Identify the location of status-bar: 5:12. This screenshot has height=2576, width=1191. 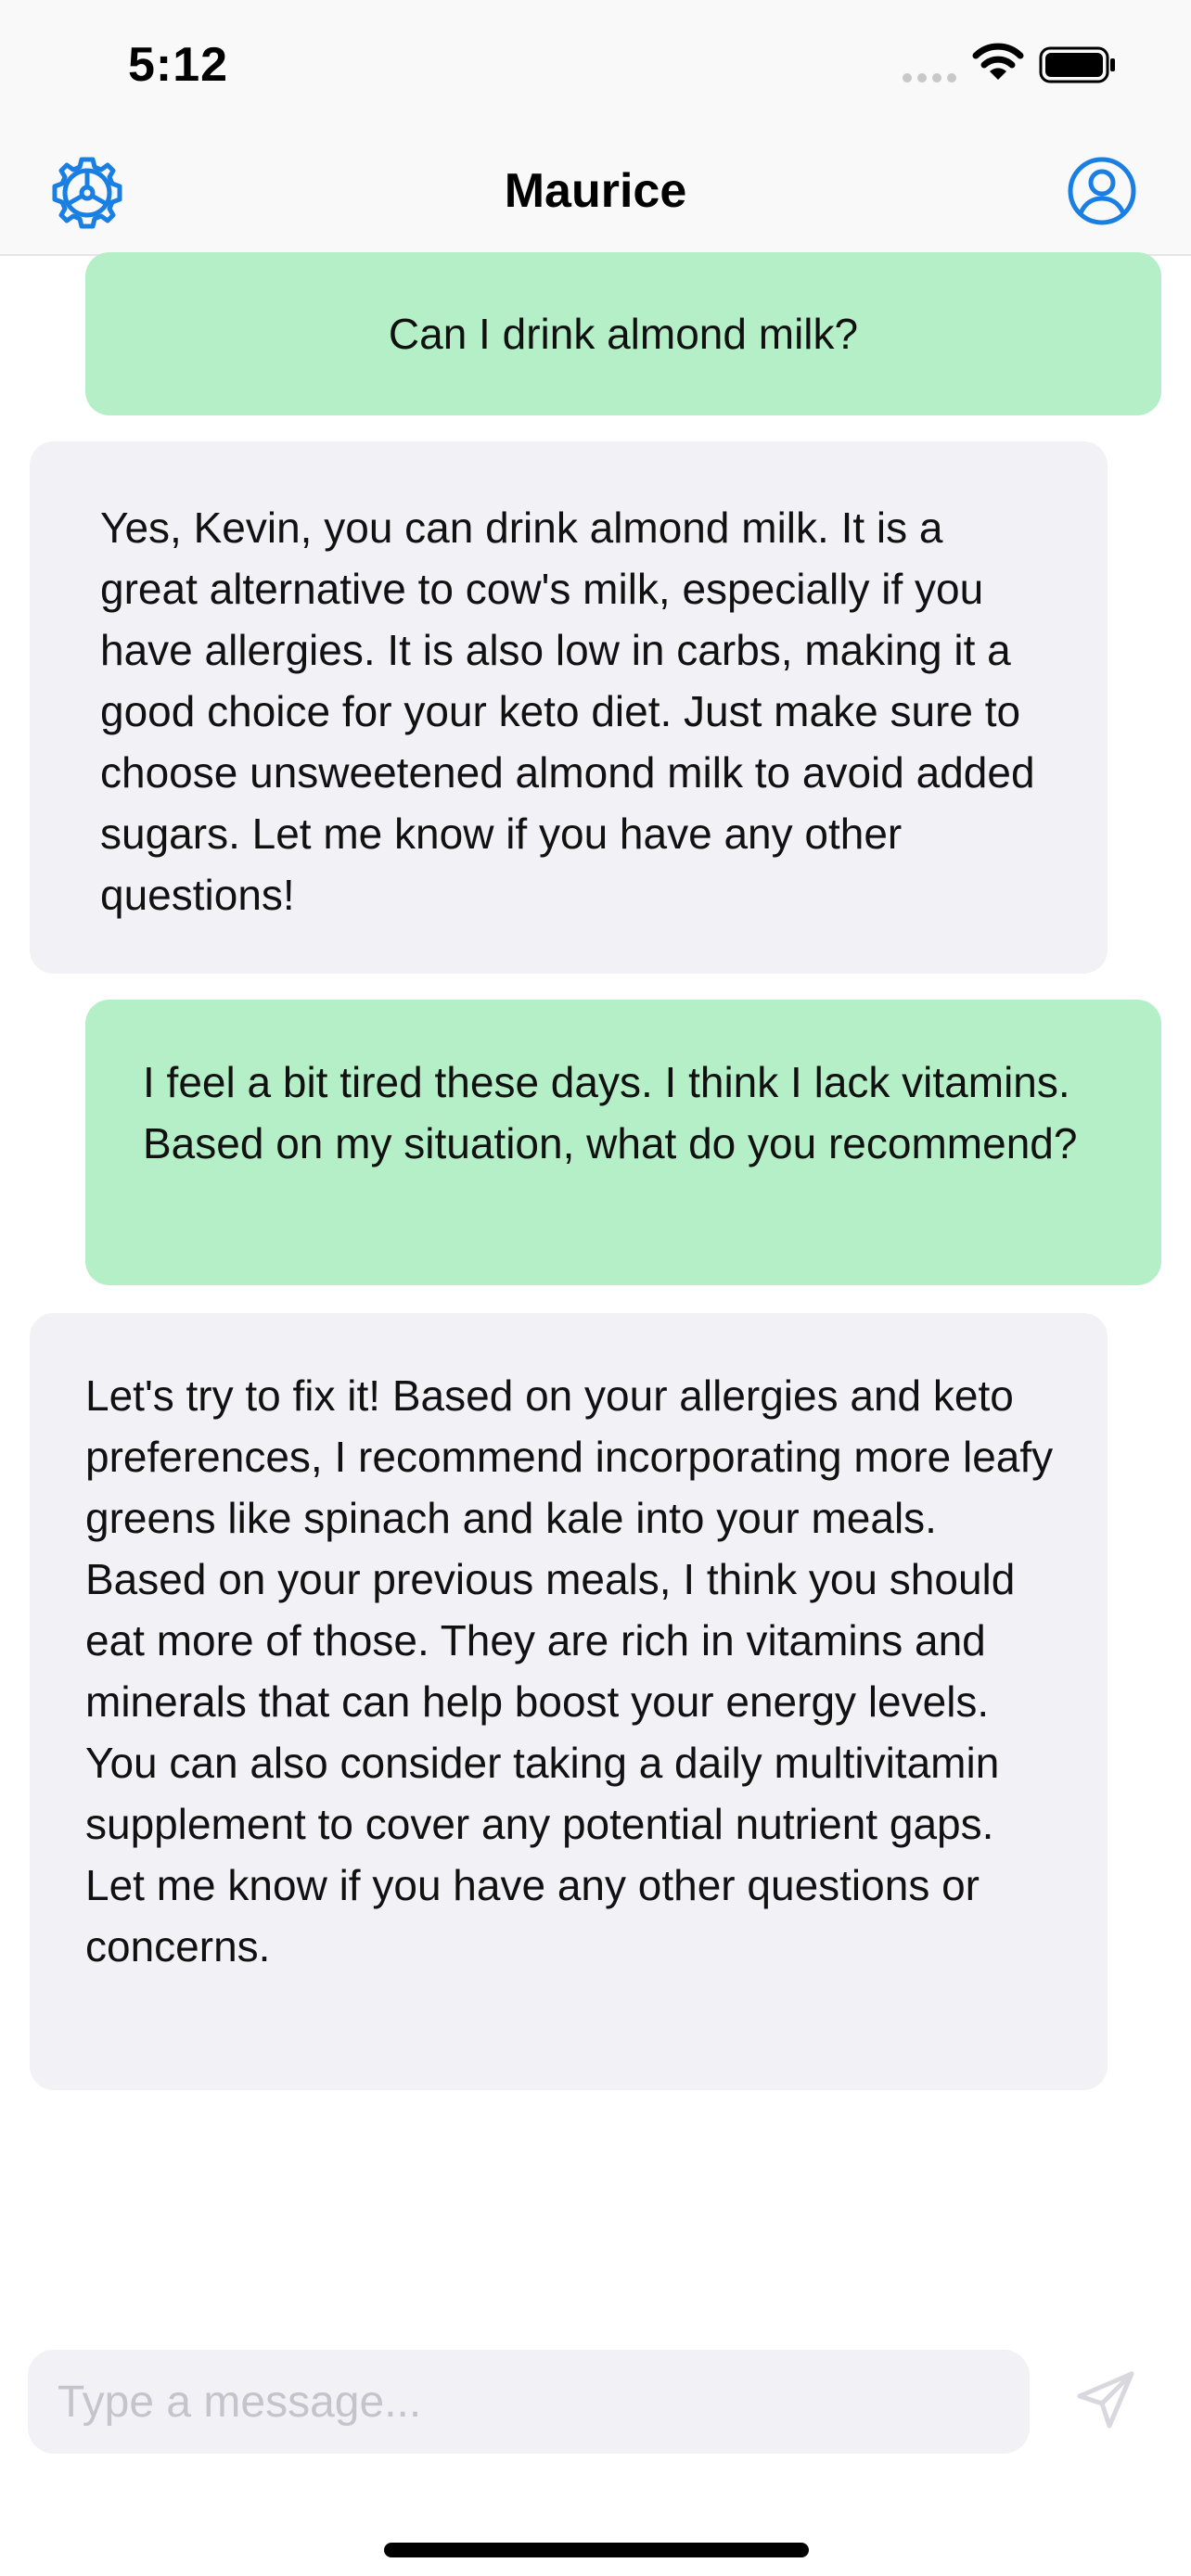
(595, 65).